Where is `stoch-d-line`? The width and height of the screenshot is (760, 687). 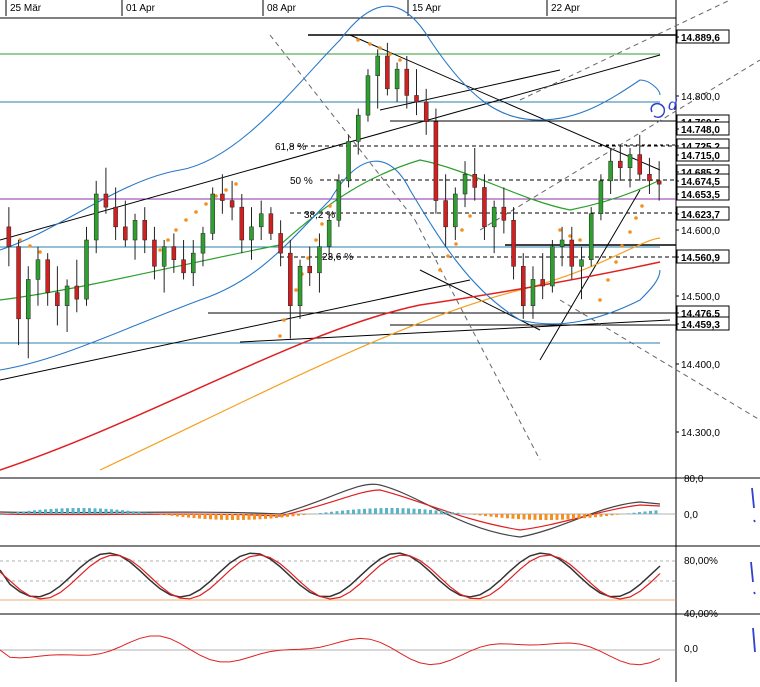
stoch-d-line is located at coordinates (330, 577).